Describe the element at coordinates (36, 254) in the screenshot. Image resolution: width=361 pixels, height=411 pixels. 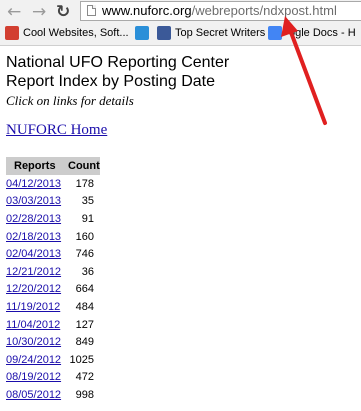
I see `report-date-link: 02/04/2013` at that location.